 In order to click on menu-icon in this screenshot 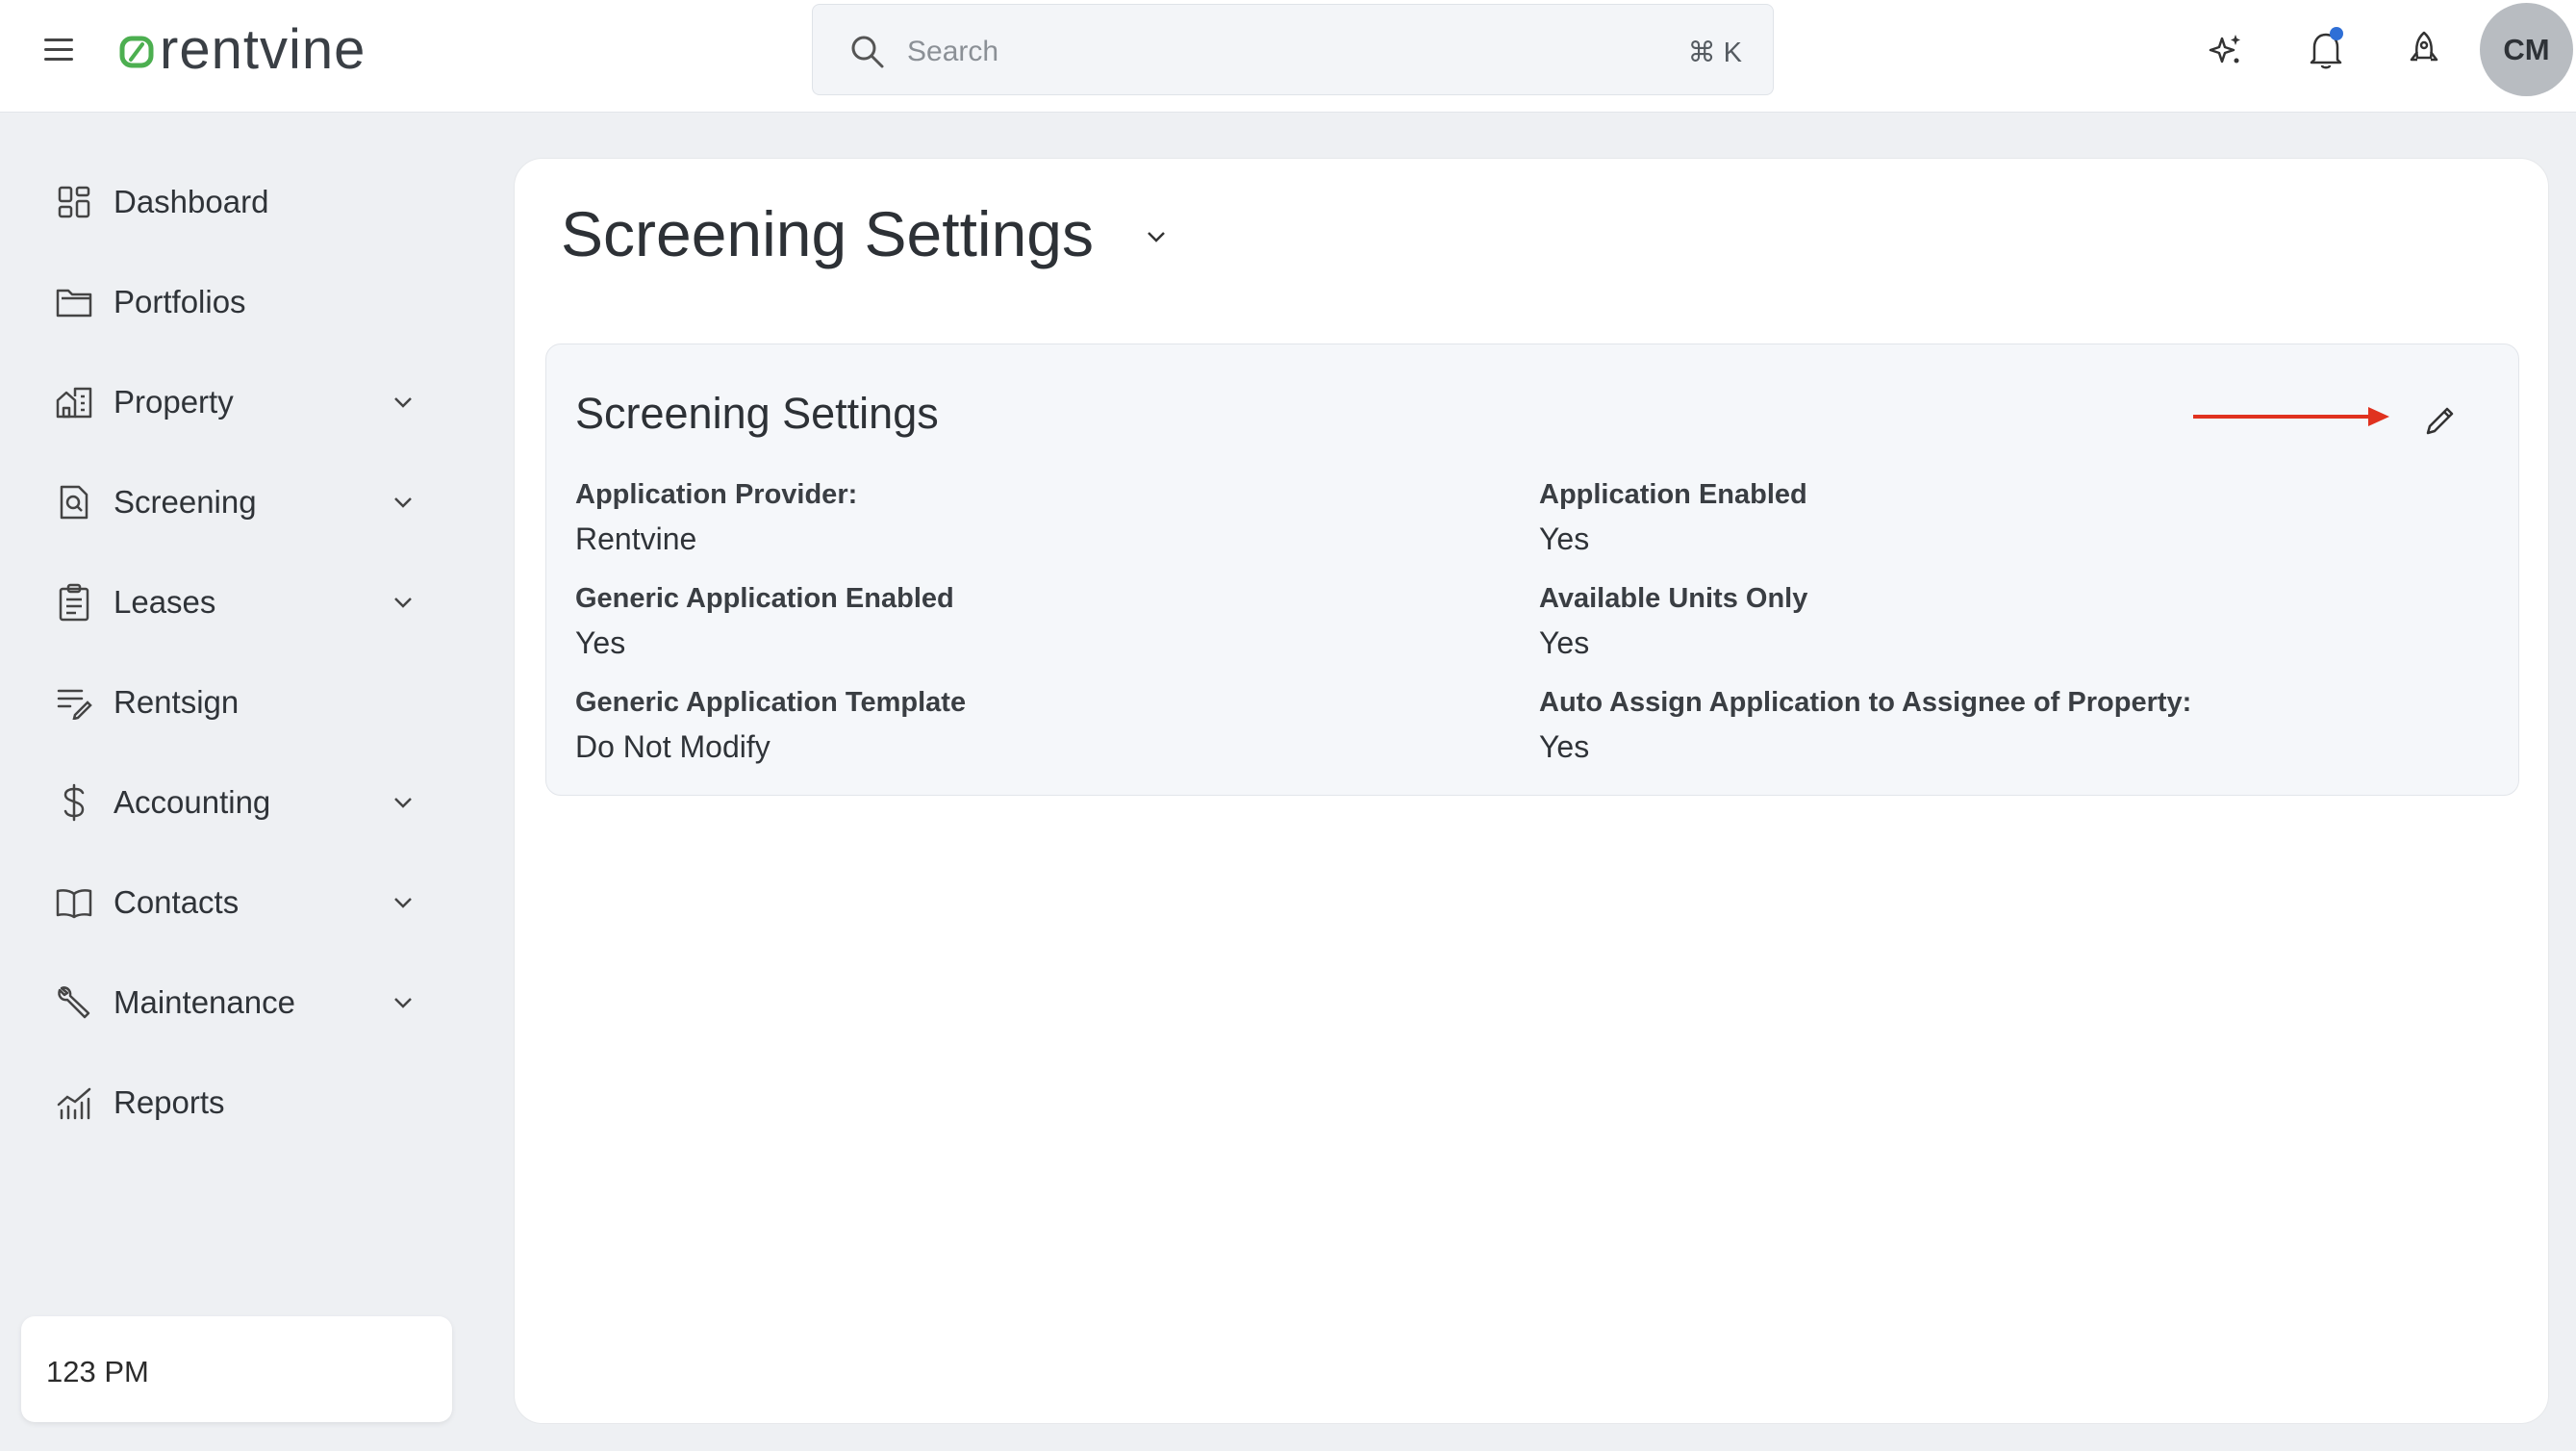, I will do `click(60, 50)`.